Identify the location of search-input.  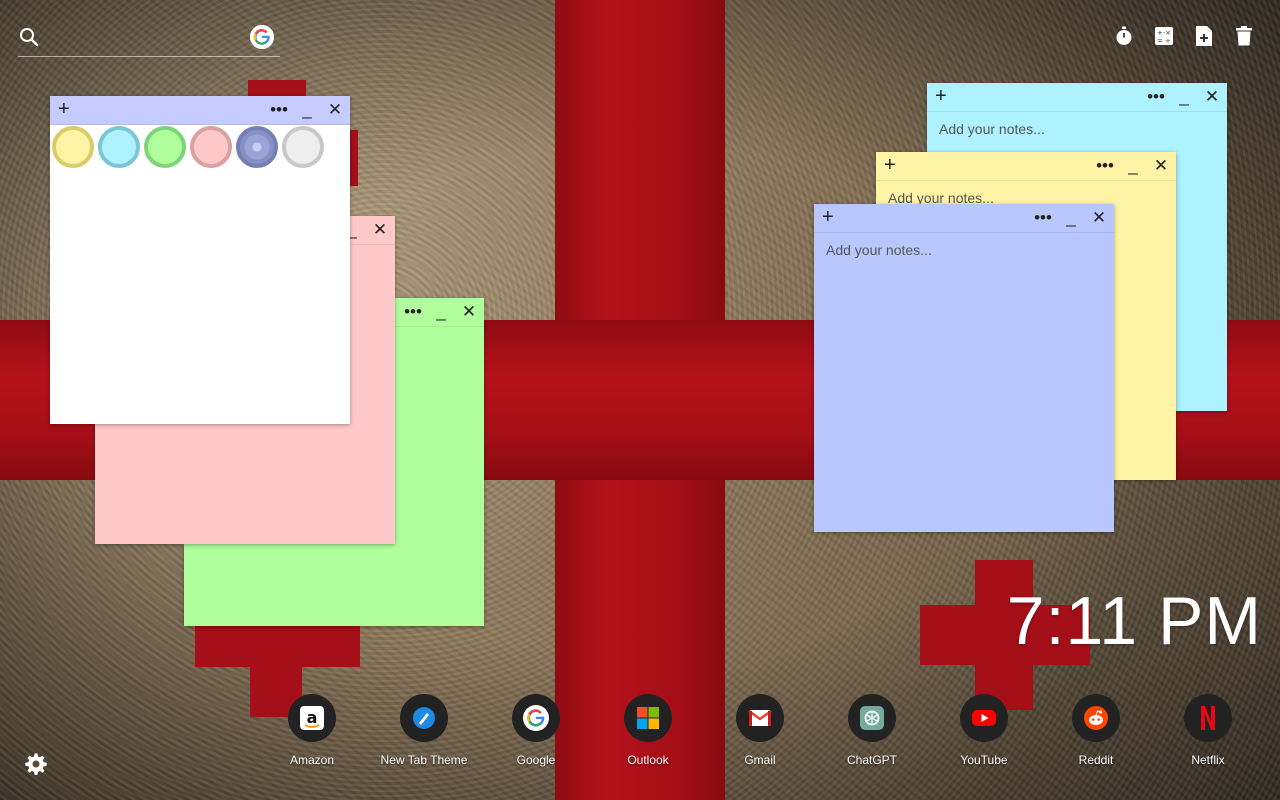
(150, 38).